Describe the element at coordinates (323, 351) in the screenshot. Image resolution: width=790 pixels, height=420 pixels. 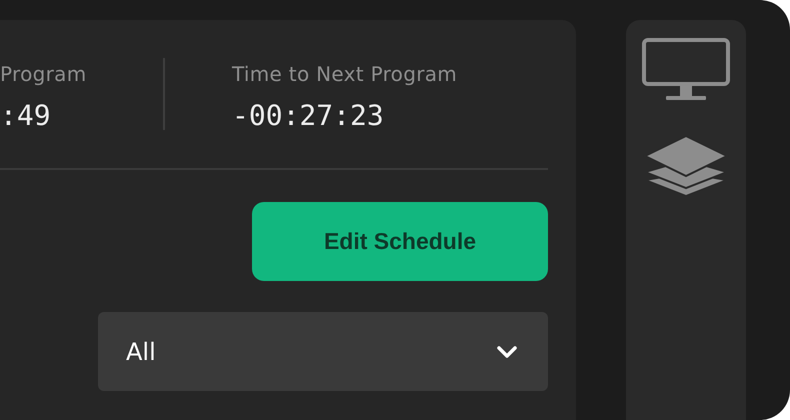
I see `filter-dropdown: All` at that location.